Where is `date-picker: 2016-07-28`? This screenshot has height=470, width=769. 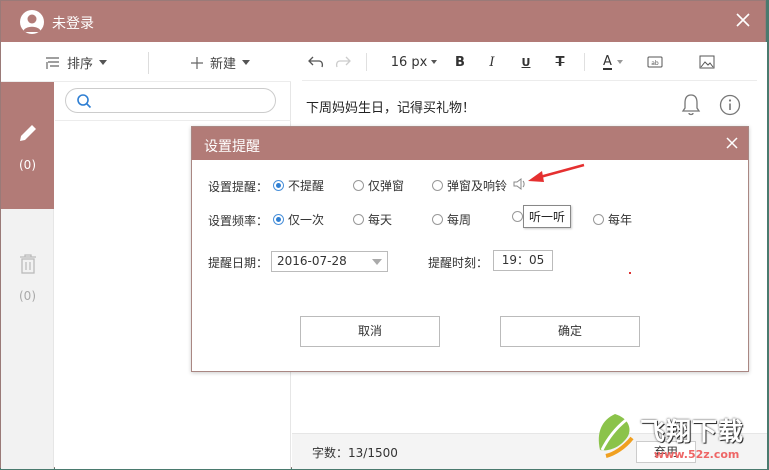
date-picker: 2016-07-28 is located at coordinates (329, 261).